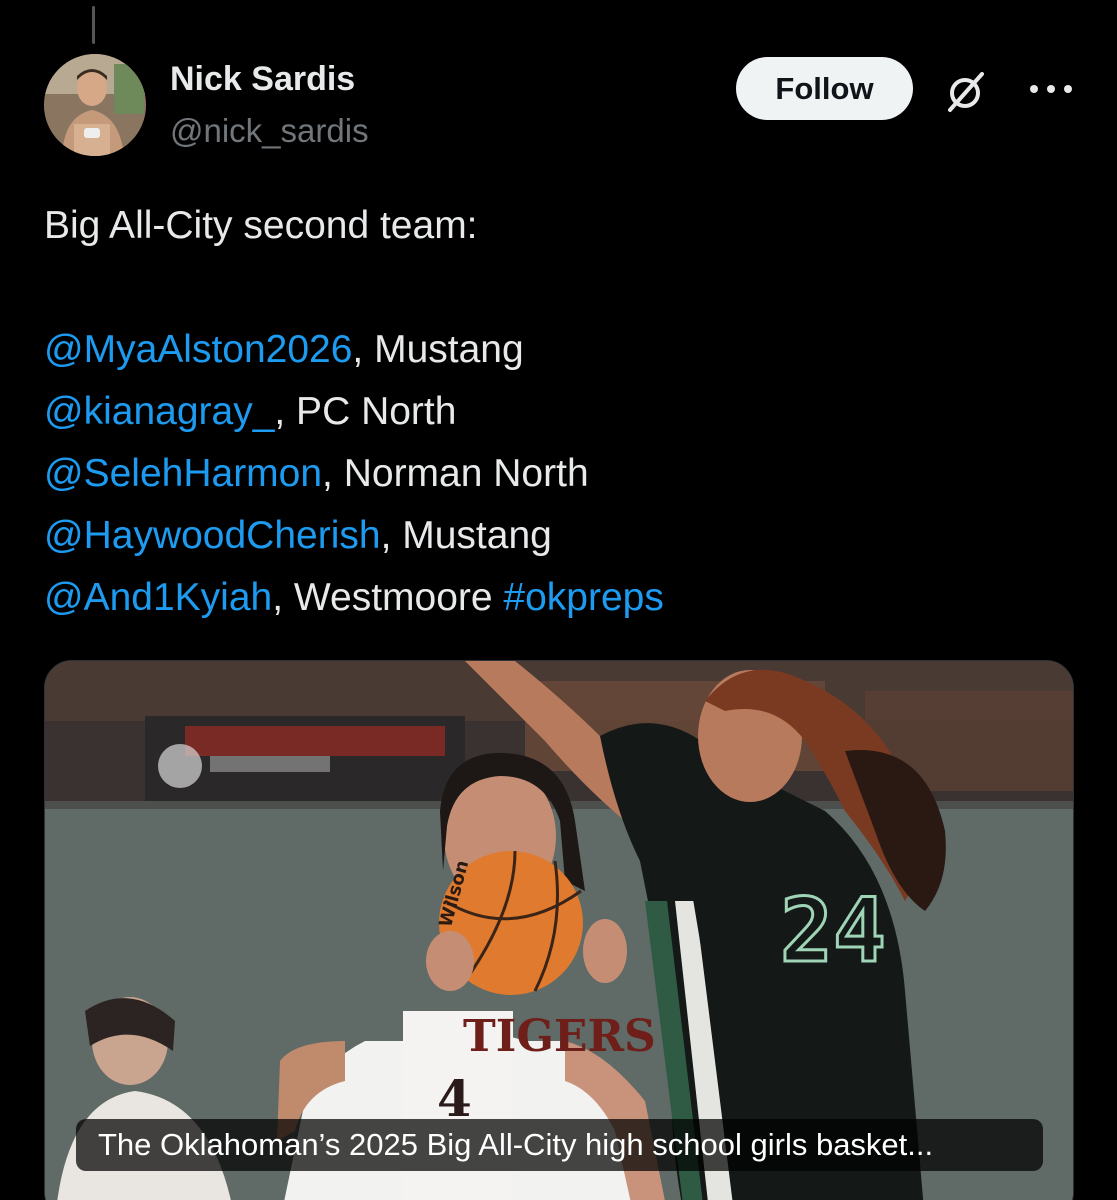  What do you see at coordinates (365, 411) in the screenshot?
I see `school-text: , PC North` at bounding box center [365, 411].